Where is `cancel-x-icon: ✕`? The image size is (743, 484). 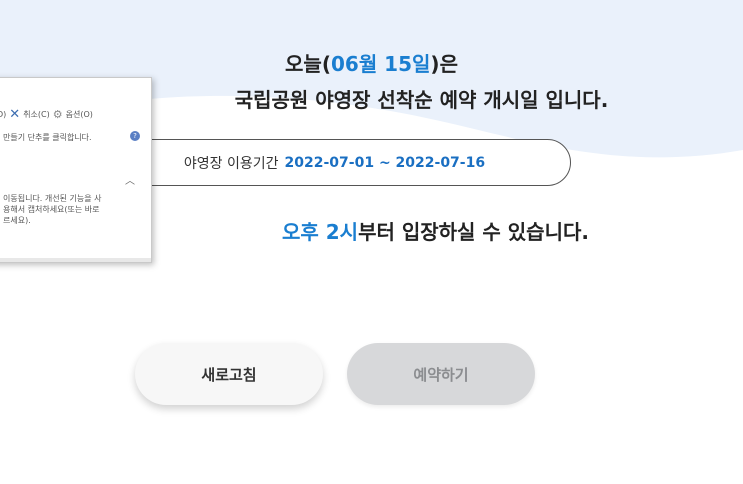 cancel-x-icon: ✕ is located at coordinates (14, 114).